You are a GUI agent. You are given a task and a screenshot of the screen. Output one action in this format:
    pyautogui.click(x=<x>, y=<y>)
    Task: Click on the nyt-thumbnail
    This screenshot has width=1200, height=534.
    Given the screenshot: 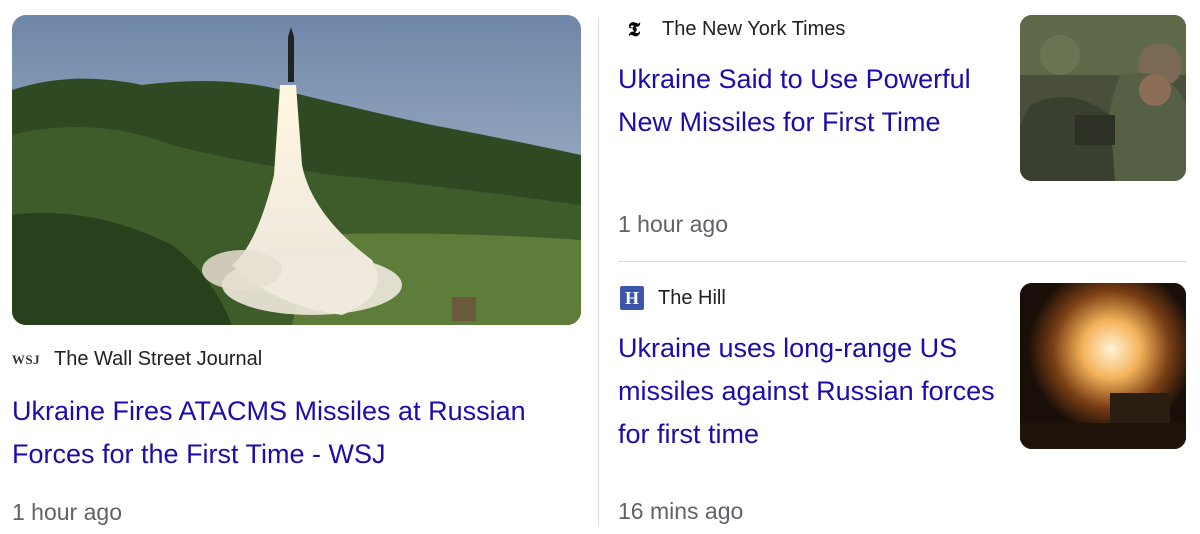 What is the action you would take?
    pyautogui.click(x=1103, y=98)
    